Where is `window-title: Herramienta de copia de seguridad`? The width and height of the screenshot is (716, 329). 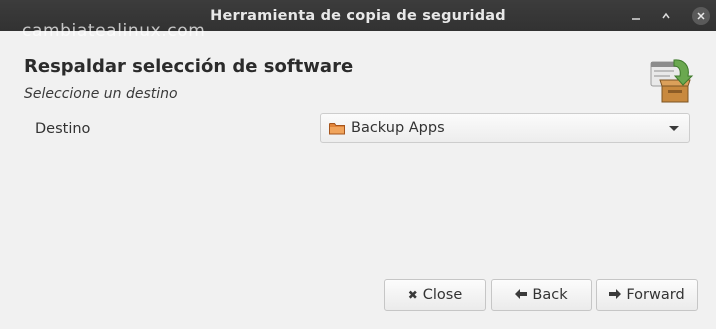 window-title: Herramienta de copia de seguridad is located at coordinates (358, 15).